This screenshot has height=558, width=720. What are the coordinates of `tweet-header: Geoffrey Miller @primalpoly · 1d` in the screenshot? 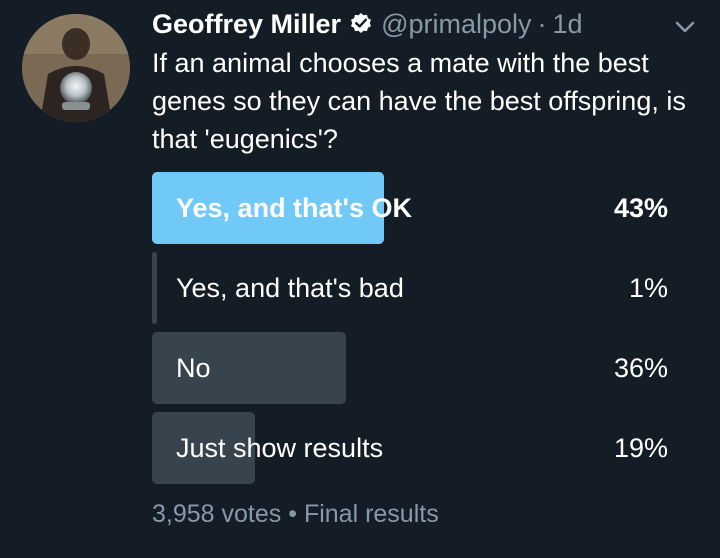 It's located at (367, 24).